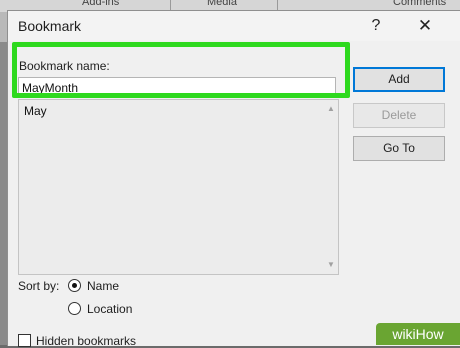 The image size is (460, 348). I want to click on list-item: May, so click(35, 111).